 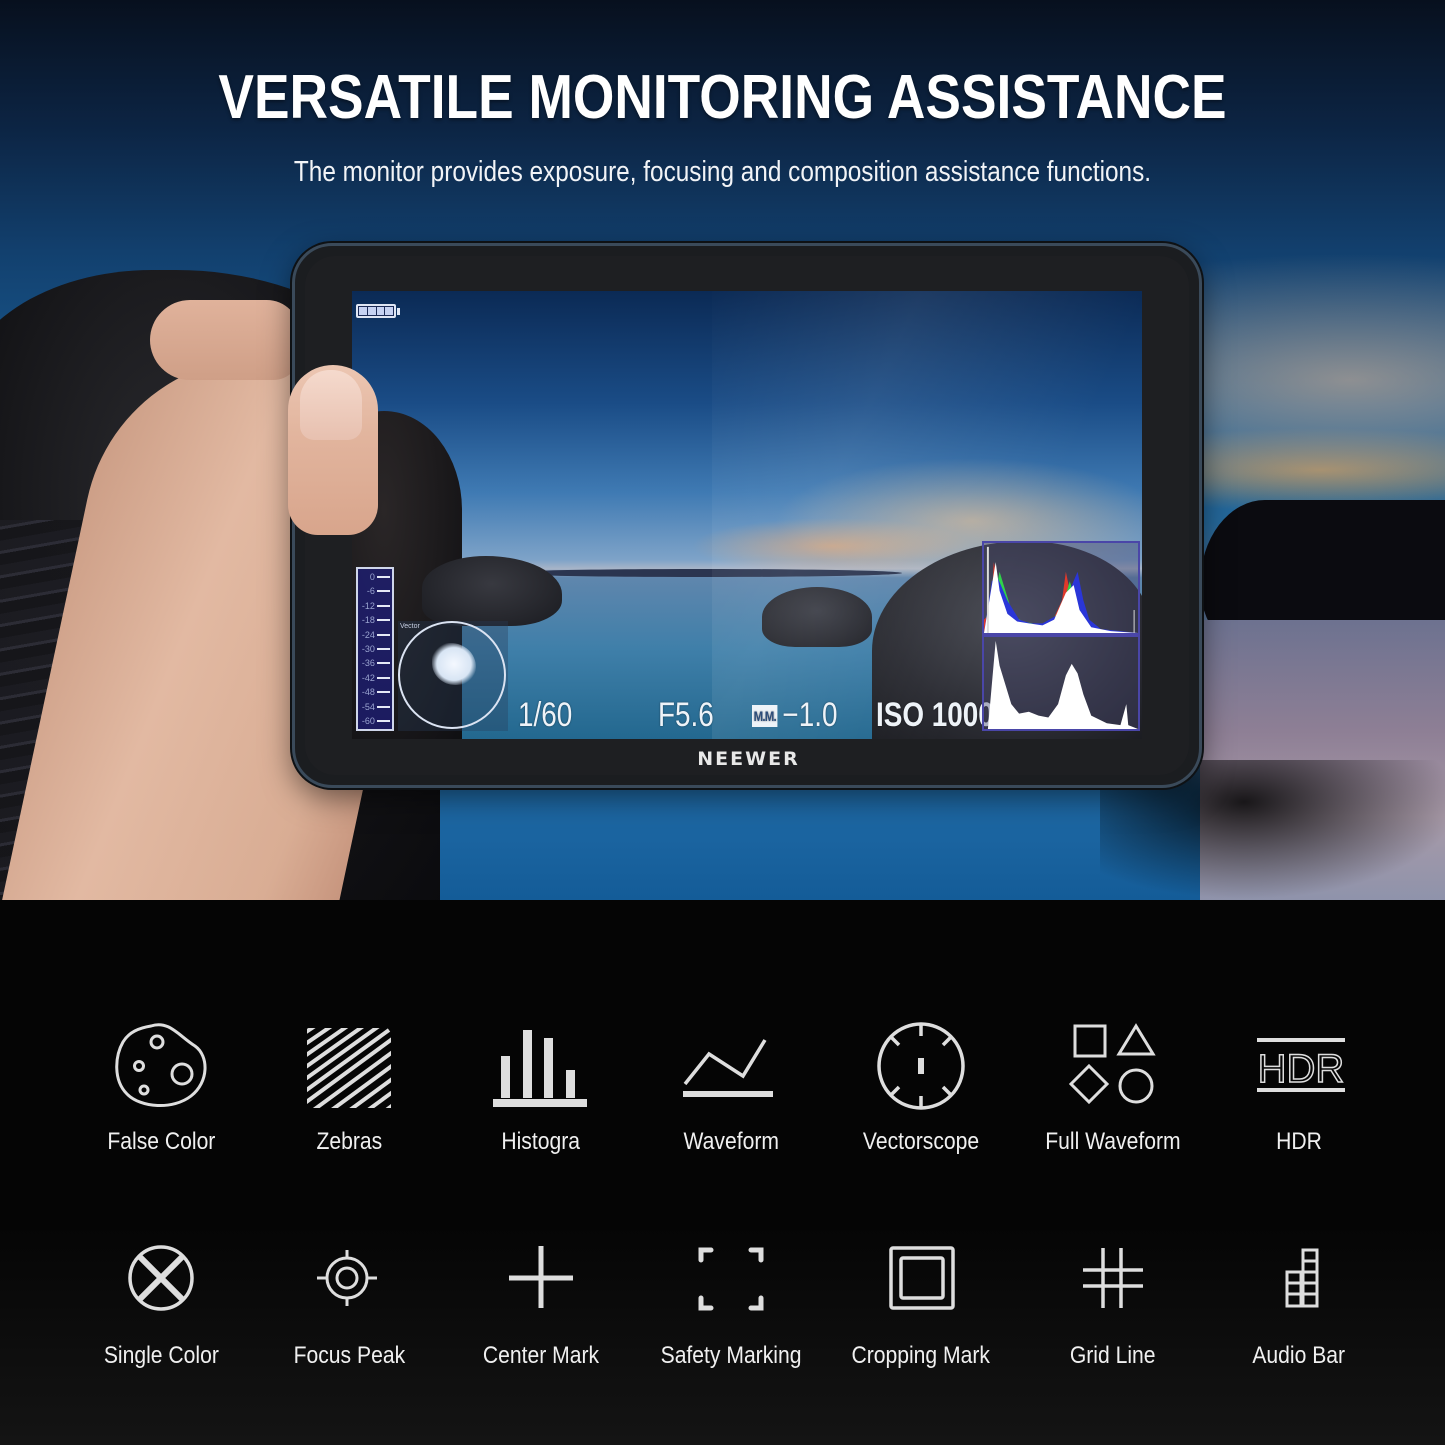 I want to click on vectorscope-icon, so click(x=921, y=1060).